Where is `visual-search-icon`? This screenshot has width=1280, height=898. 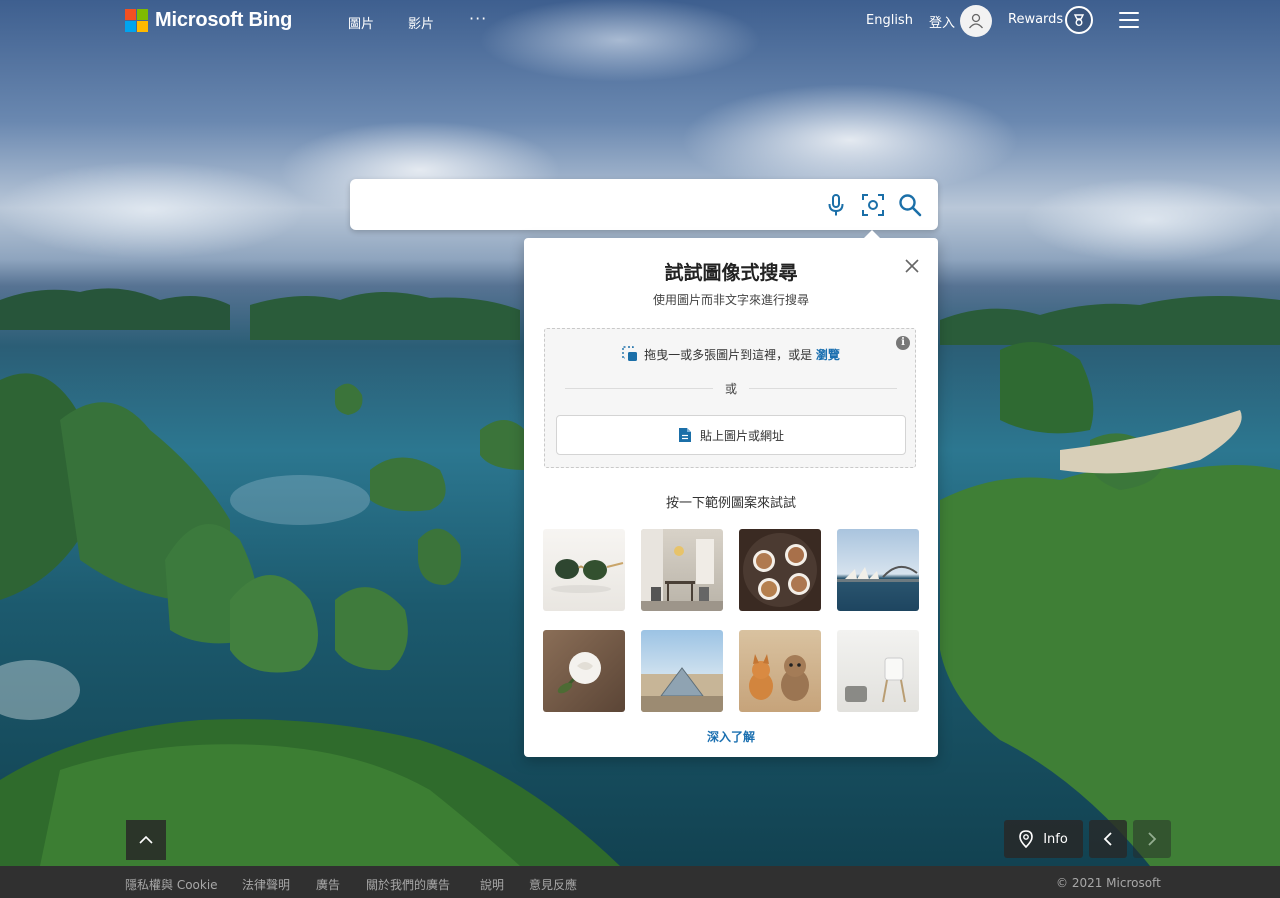 visual-search-icon is located at coordinates (873, 205).